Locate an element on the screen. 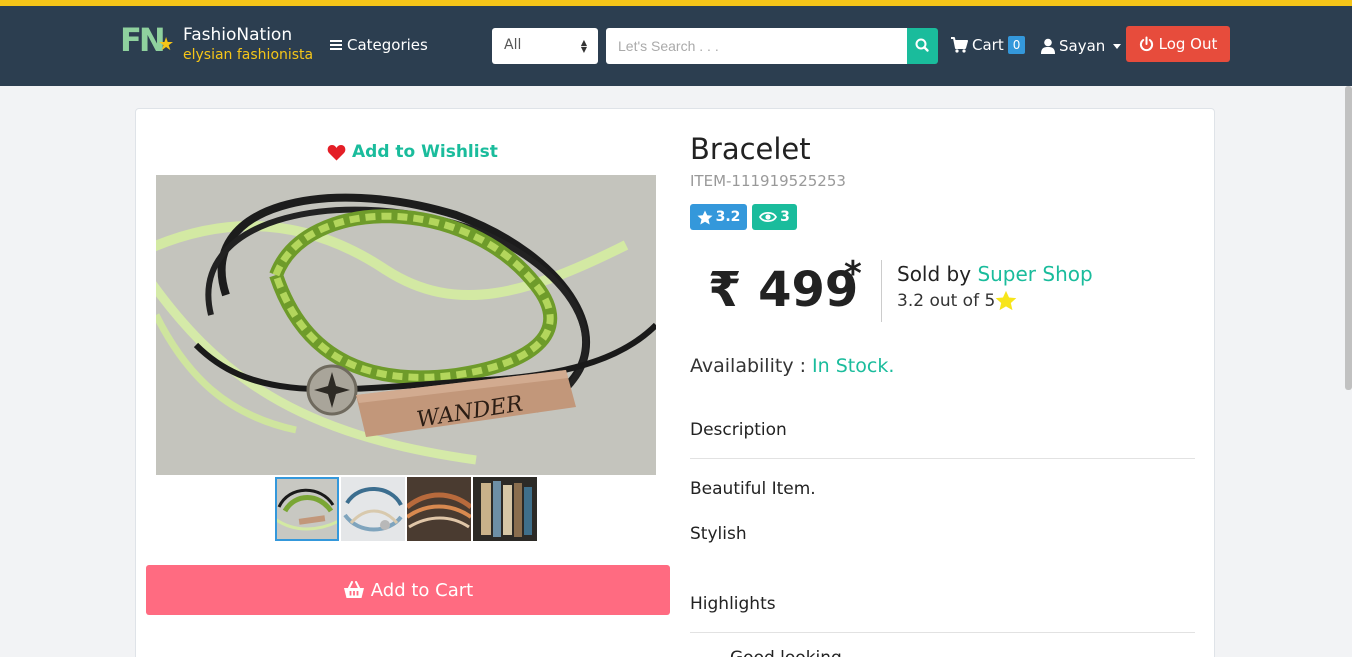  rating-badge: 3.2 is located at coordinates (718, 217).